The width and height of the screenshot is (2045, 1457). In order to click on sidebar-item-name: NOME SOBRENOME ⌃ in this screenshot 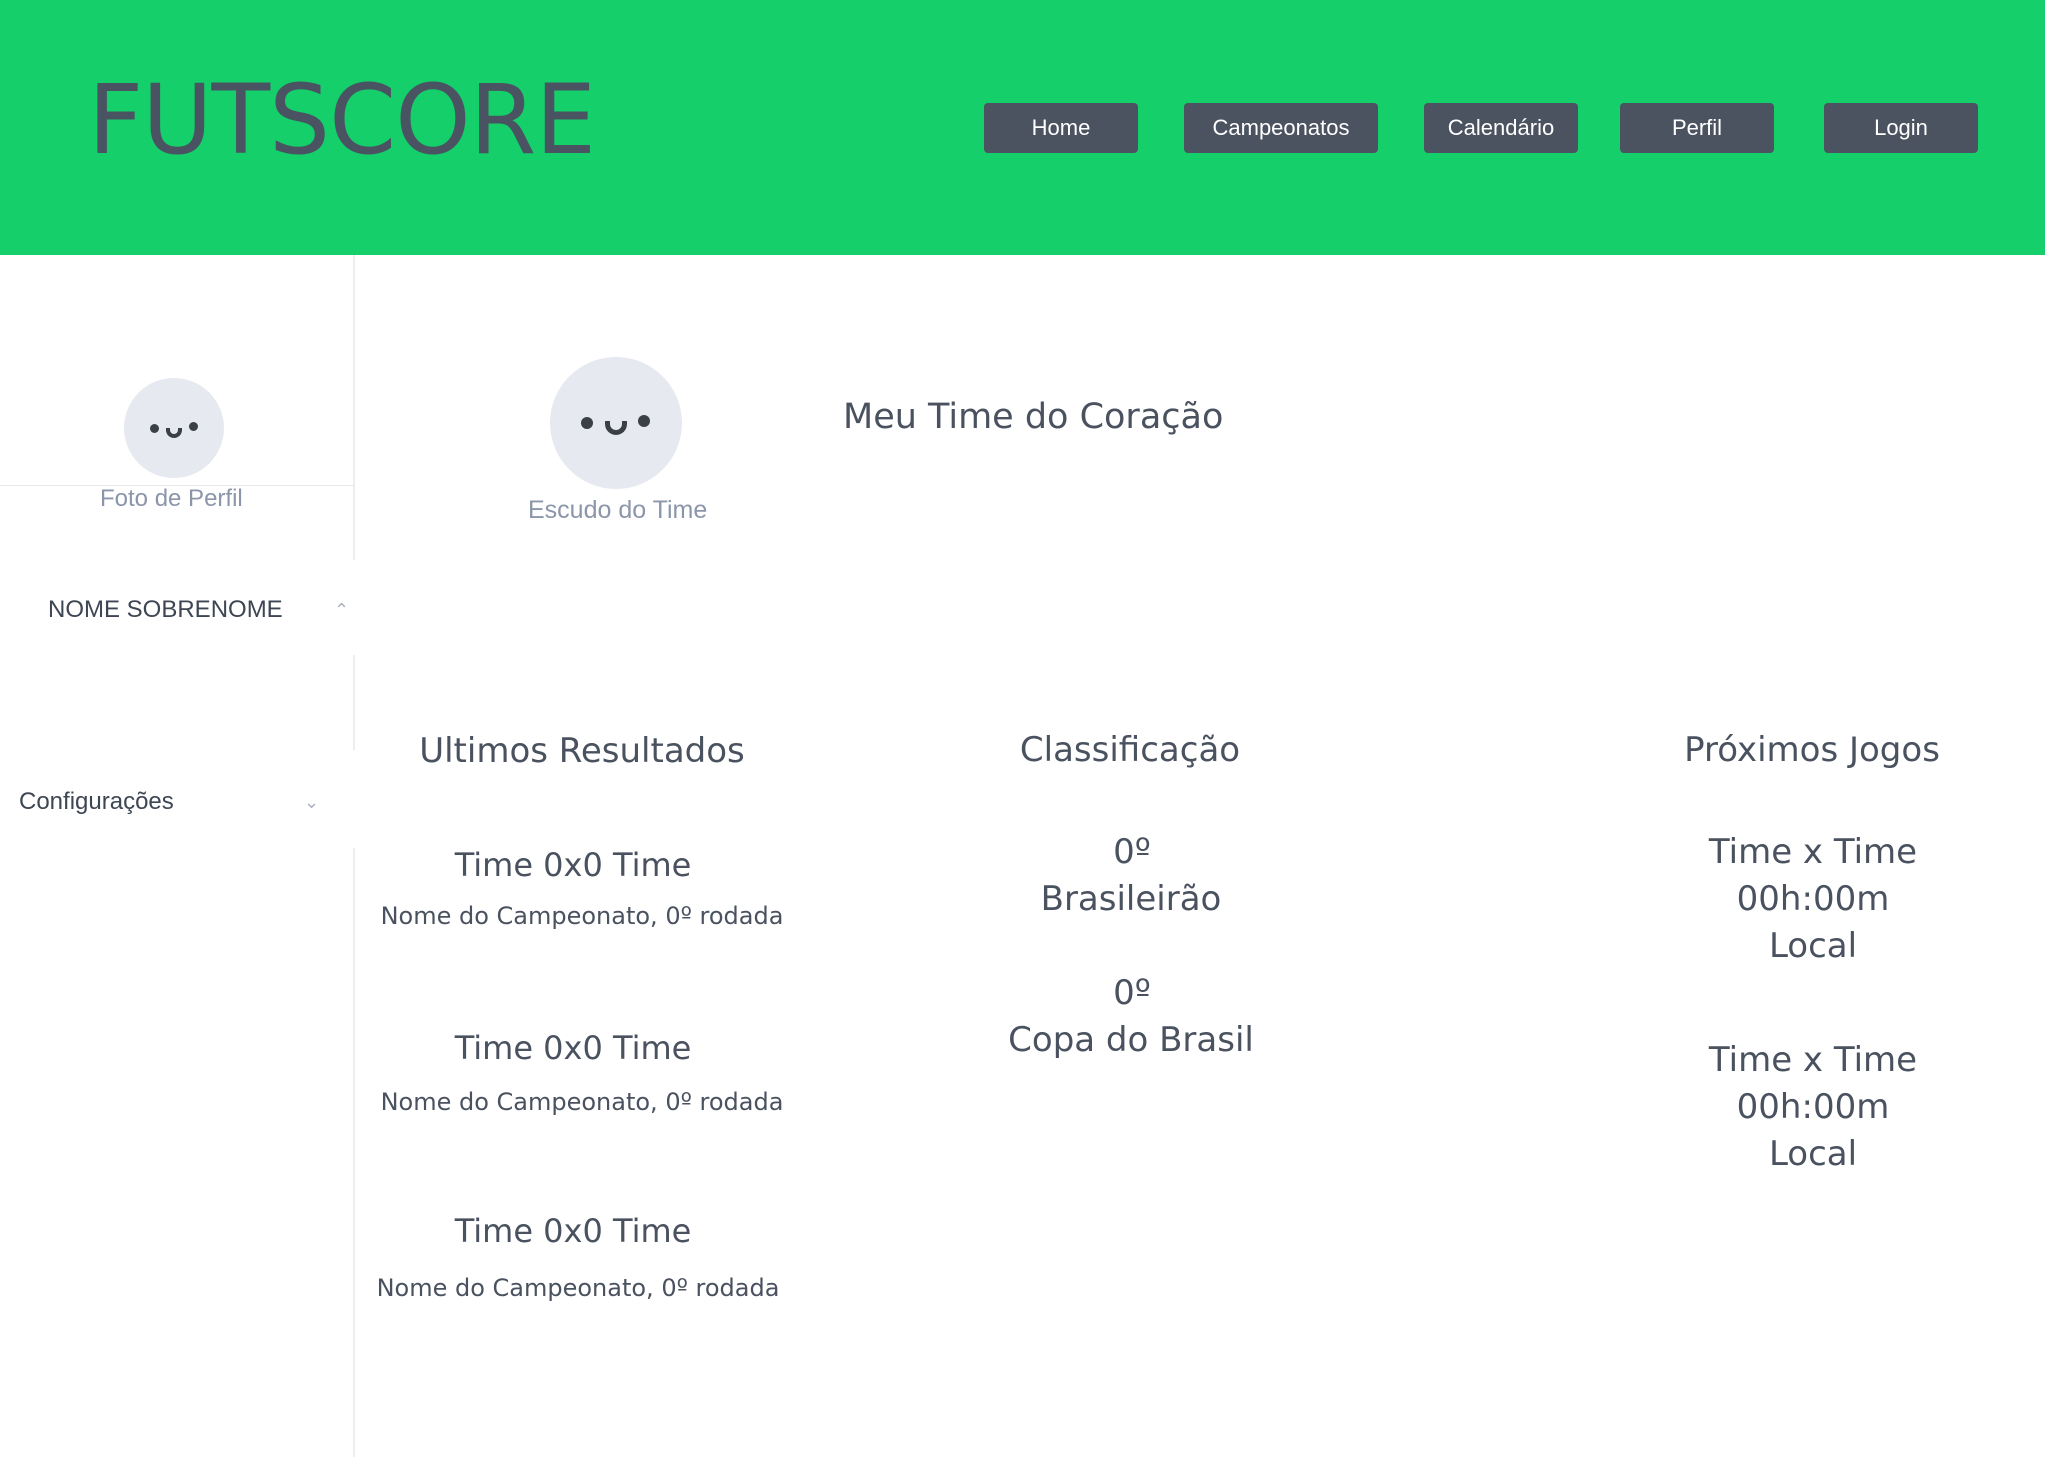, I will do `click(177, 610)`.